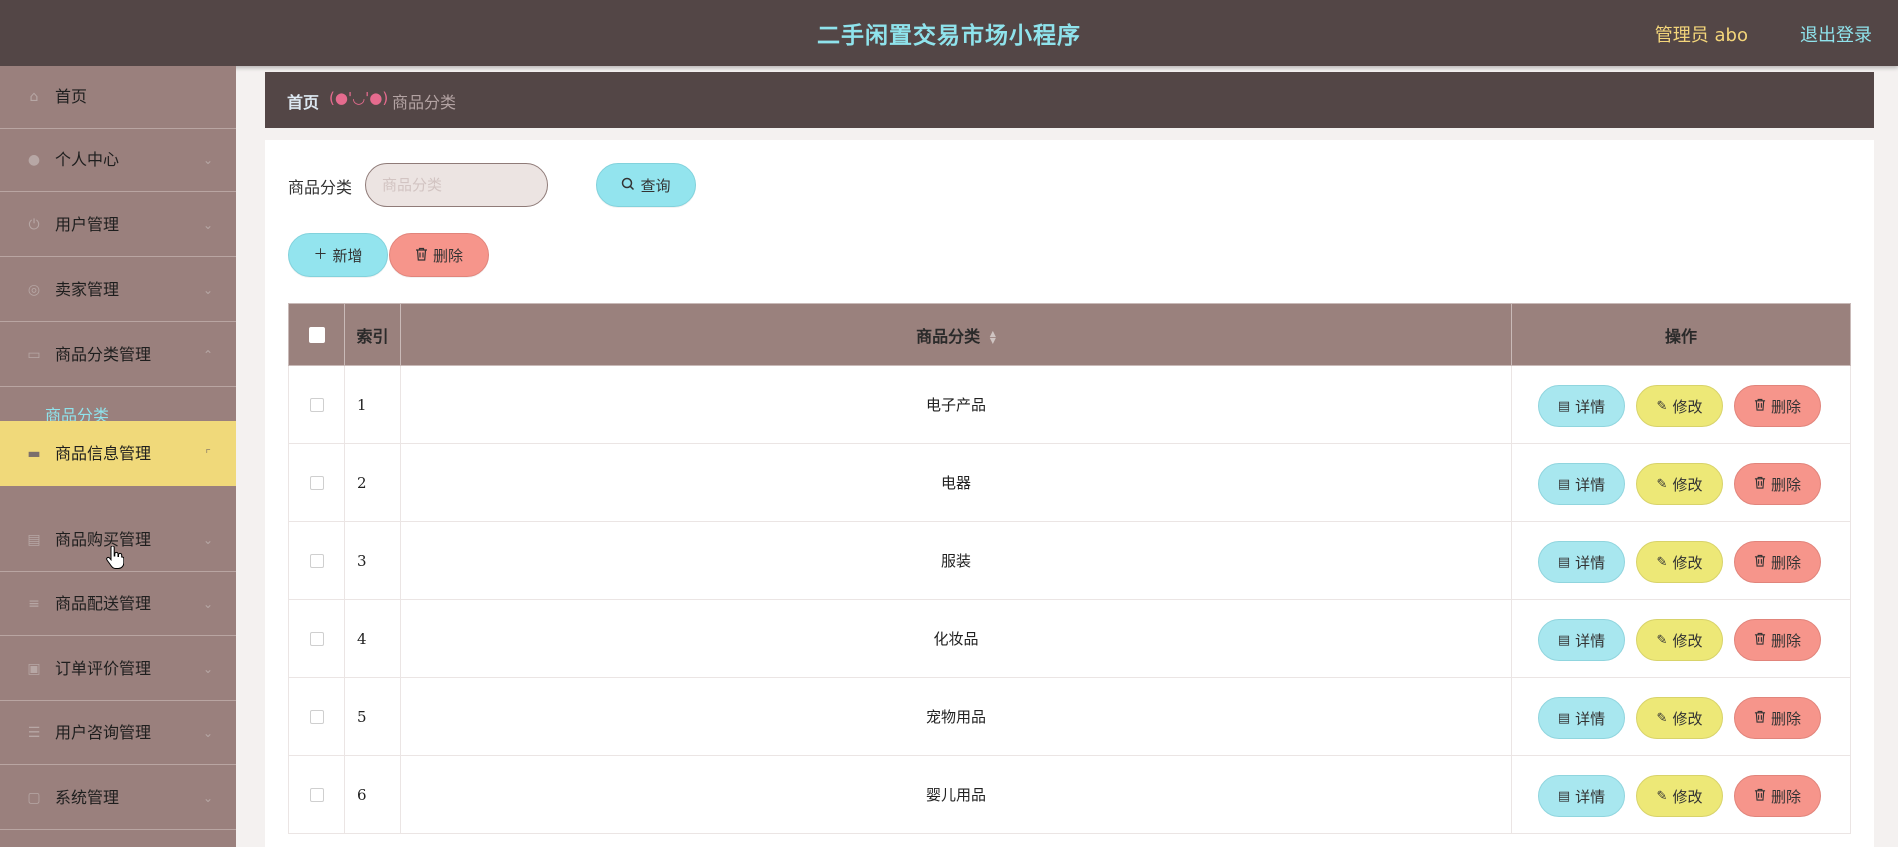 Image resolution: width=1898 pixels, height=847 pixels. What do you see at coordinates (993, 337) in the screenshot?
I see `sort-icon: ▲ ▼` at bounding box center [993, 337].